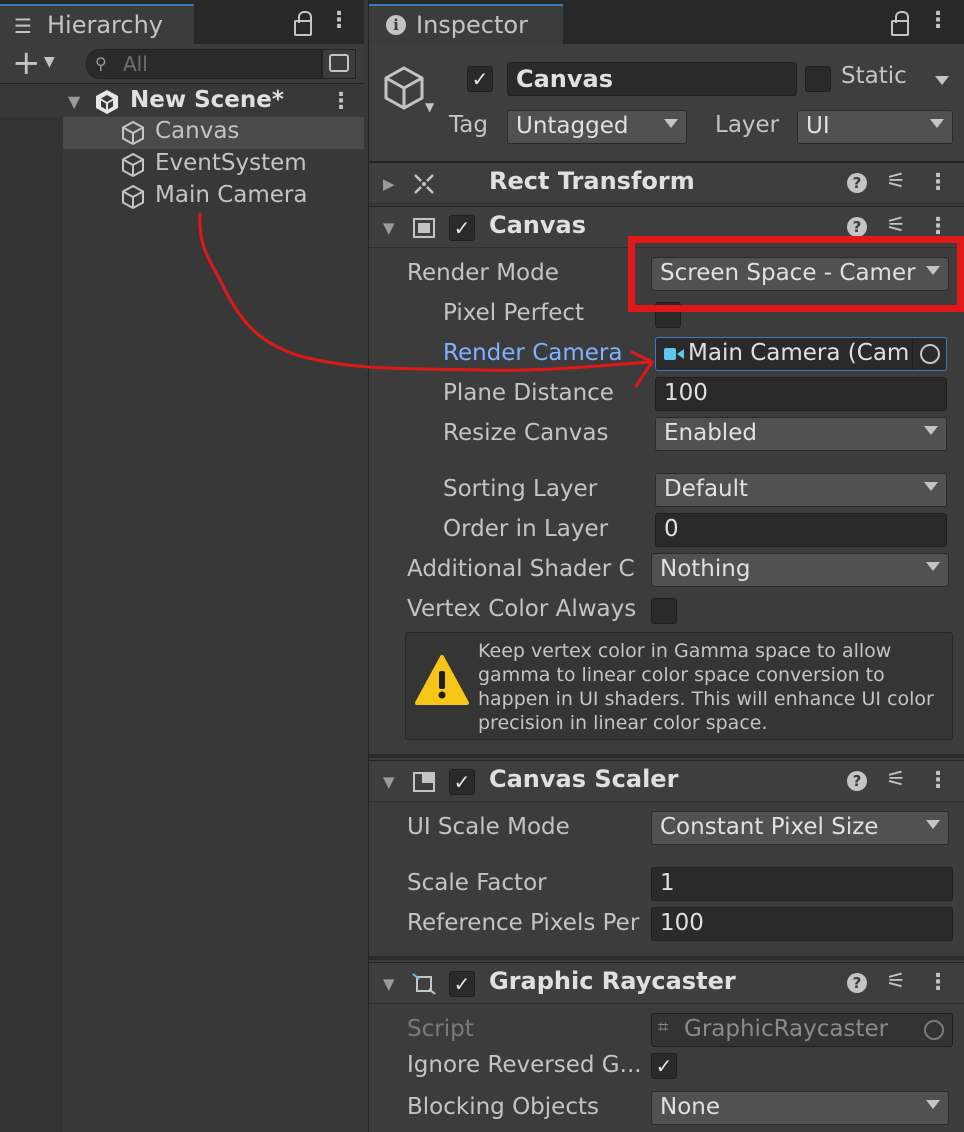 This screenshot has width=964, height=1132. I want to click on hierarchy-search-box: ⚲, so click(204, 64).